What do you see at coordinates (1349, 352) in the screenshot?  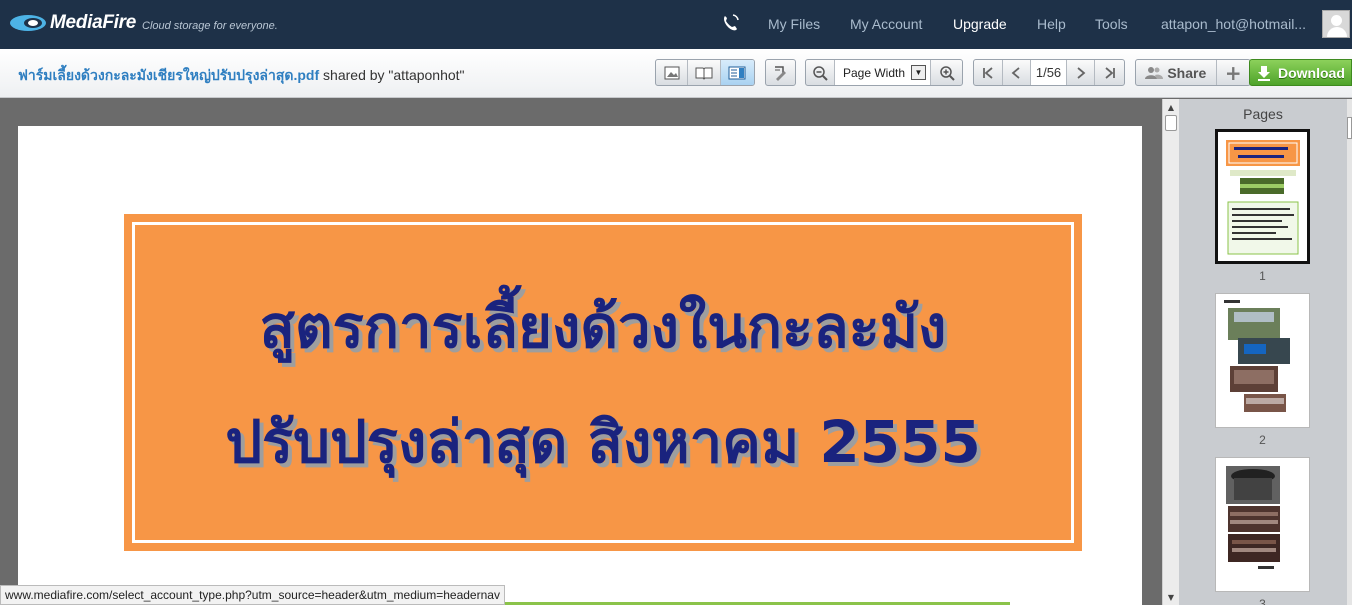 I see `sidebar-scrollbar` at bounding box center [1349, 352].